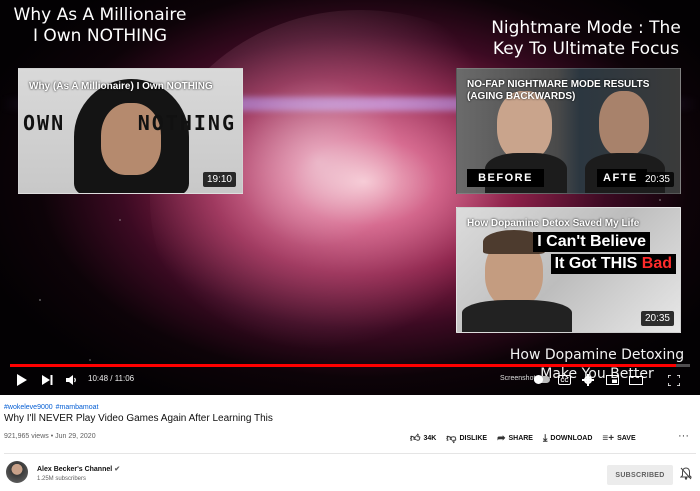 Image resolution: width=700 pixels, height=491 pixels. I want to click on thumbnail-caption: It Got THIS Bad, so click(613, 264).